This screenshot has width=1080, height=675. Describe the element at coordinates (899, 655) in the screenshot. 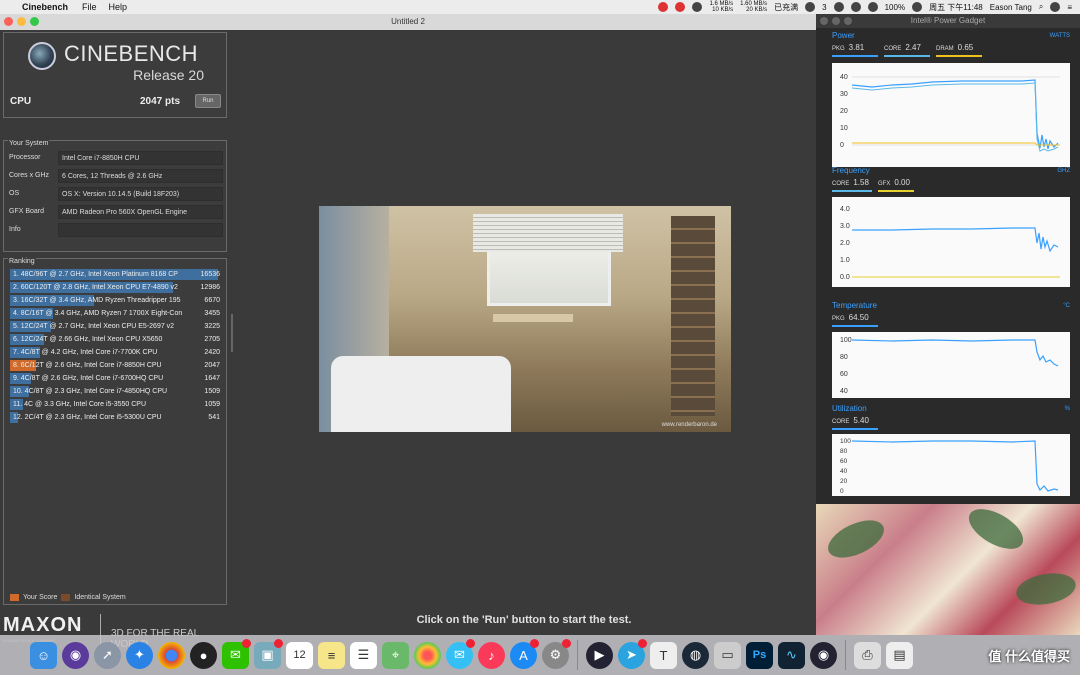

I see `downloads-icon: ▤` at that location.